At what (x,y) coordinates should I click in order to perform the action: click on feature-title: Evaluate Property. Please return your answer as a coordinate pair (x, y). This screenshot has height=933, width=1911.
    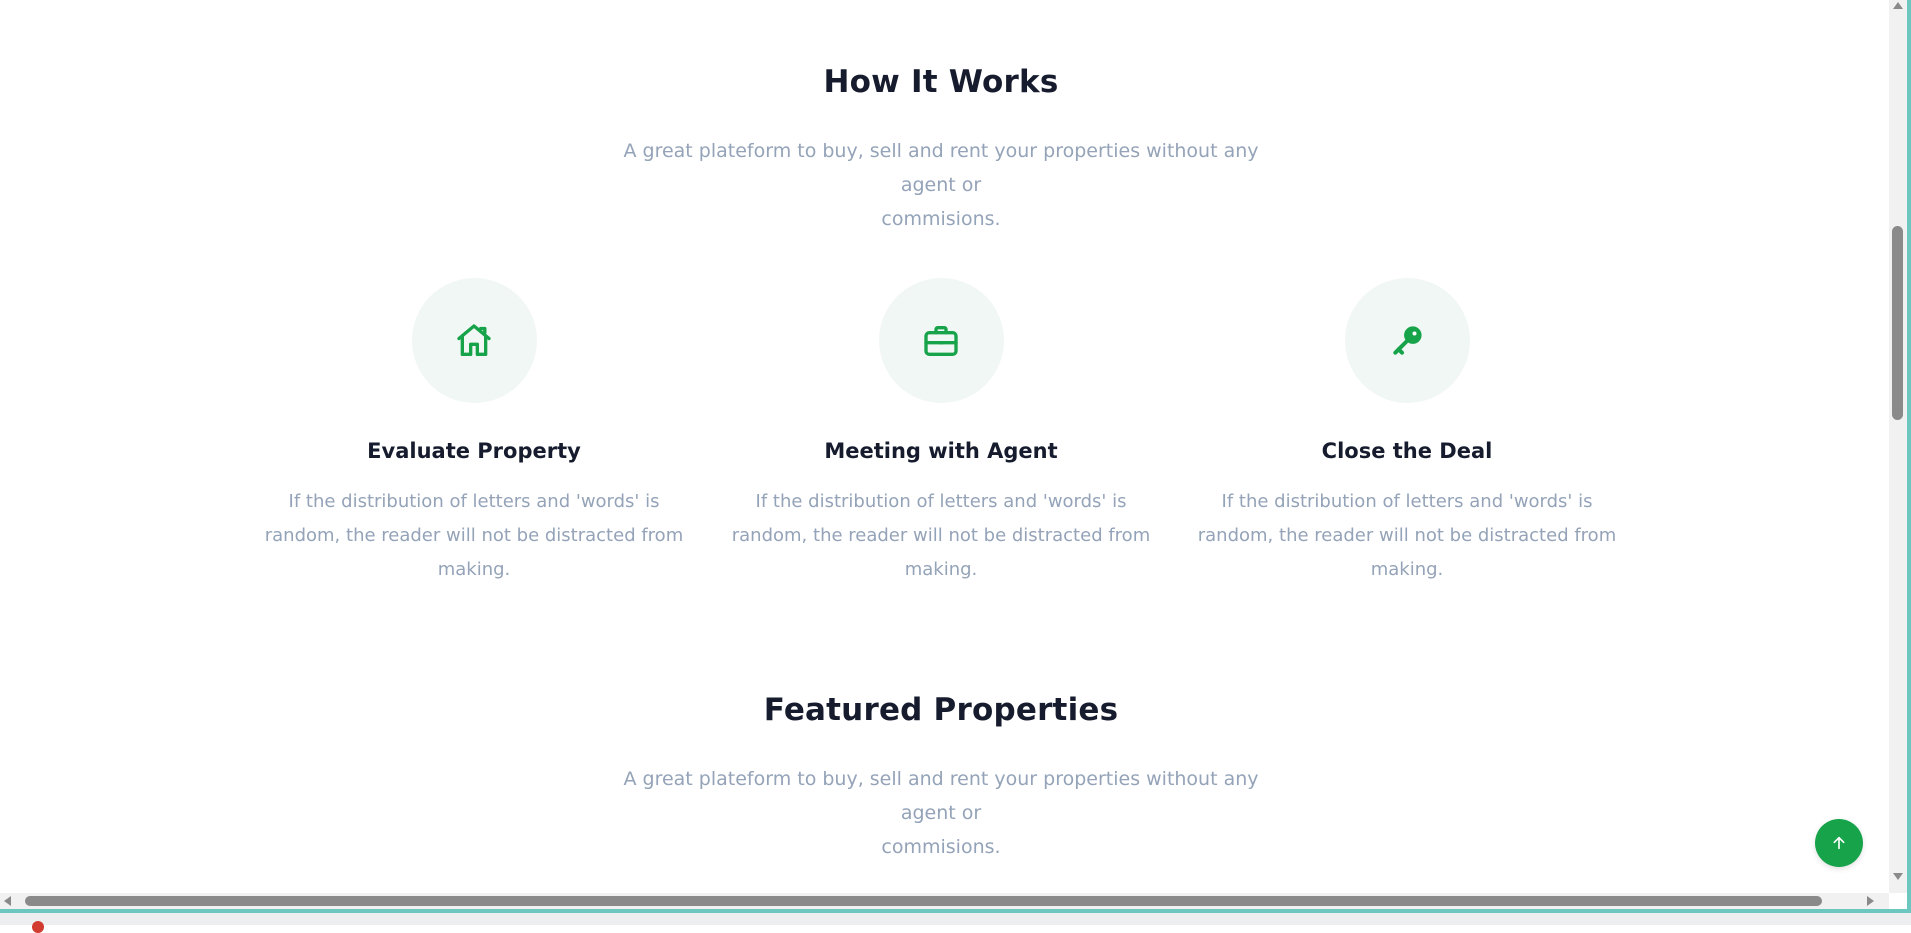
    Looking at the image, I should click on (474, 451).